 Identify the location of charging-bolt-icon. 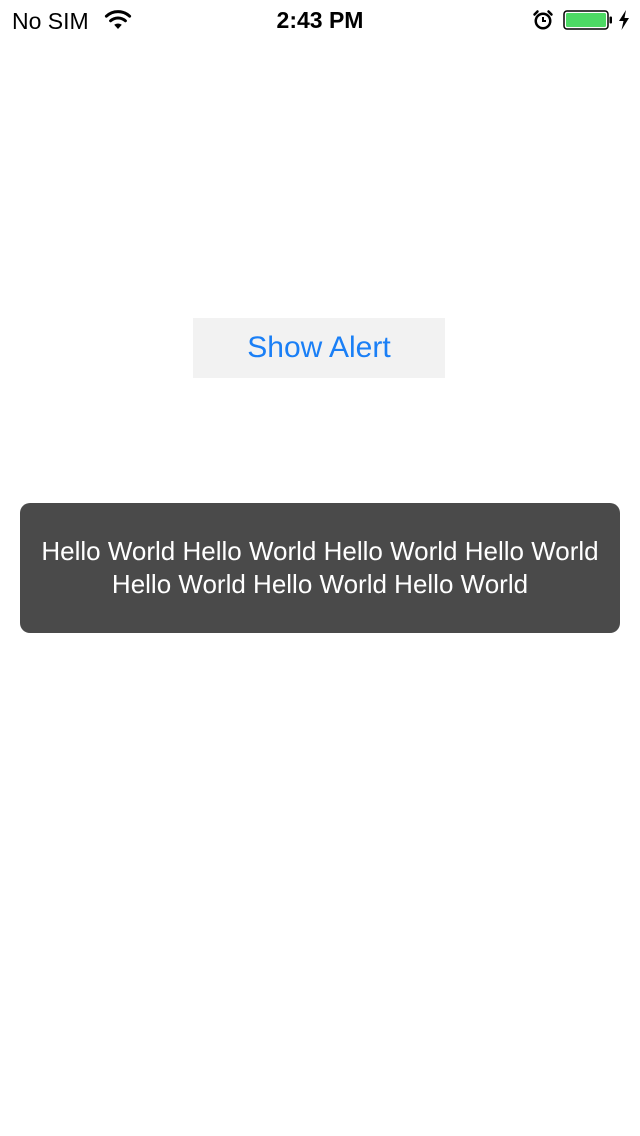
(624, 20).